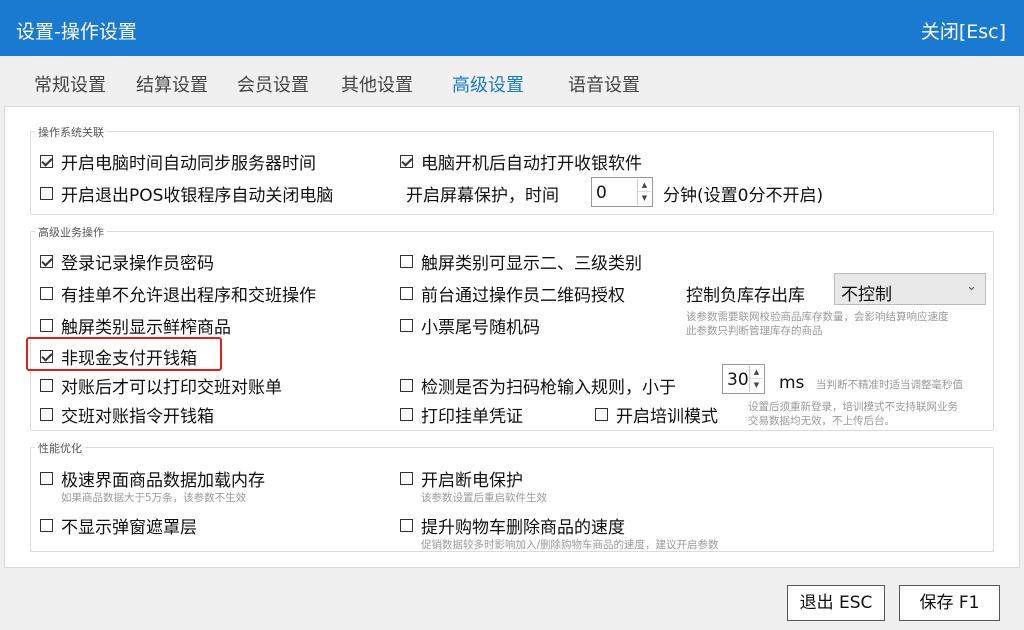  Describe the element at coordinates (461, 414) in the screenshot. I see `print-pending-checkbox: 打印挂单凭证` at that location.